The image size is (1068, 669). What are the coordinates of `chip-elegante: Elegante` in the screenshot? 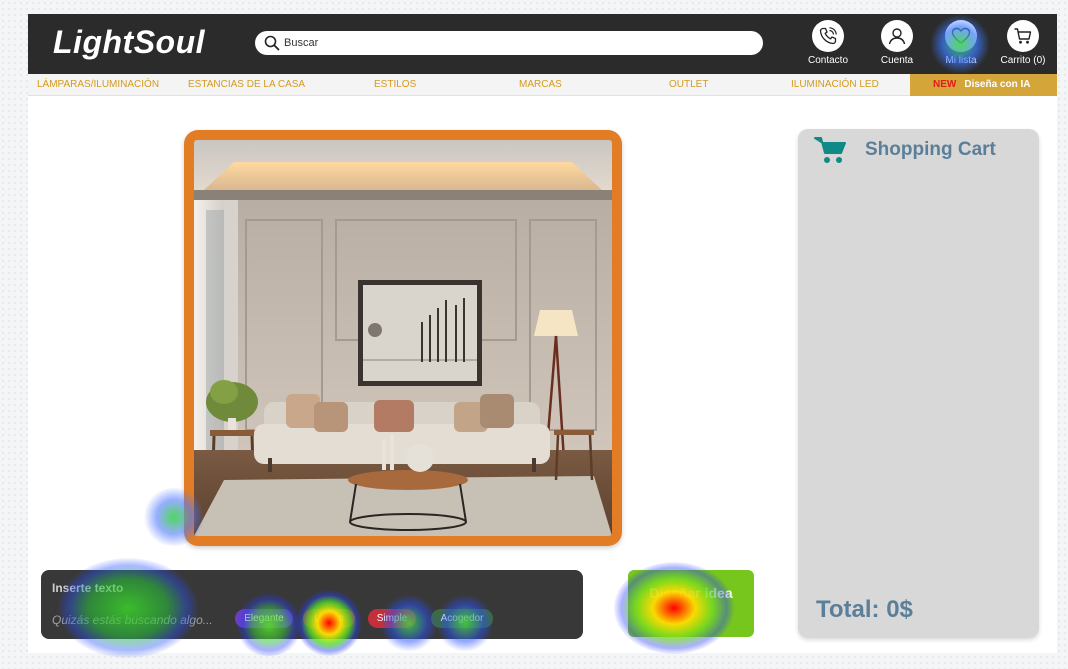 It's located at (264, 618).